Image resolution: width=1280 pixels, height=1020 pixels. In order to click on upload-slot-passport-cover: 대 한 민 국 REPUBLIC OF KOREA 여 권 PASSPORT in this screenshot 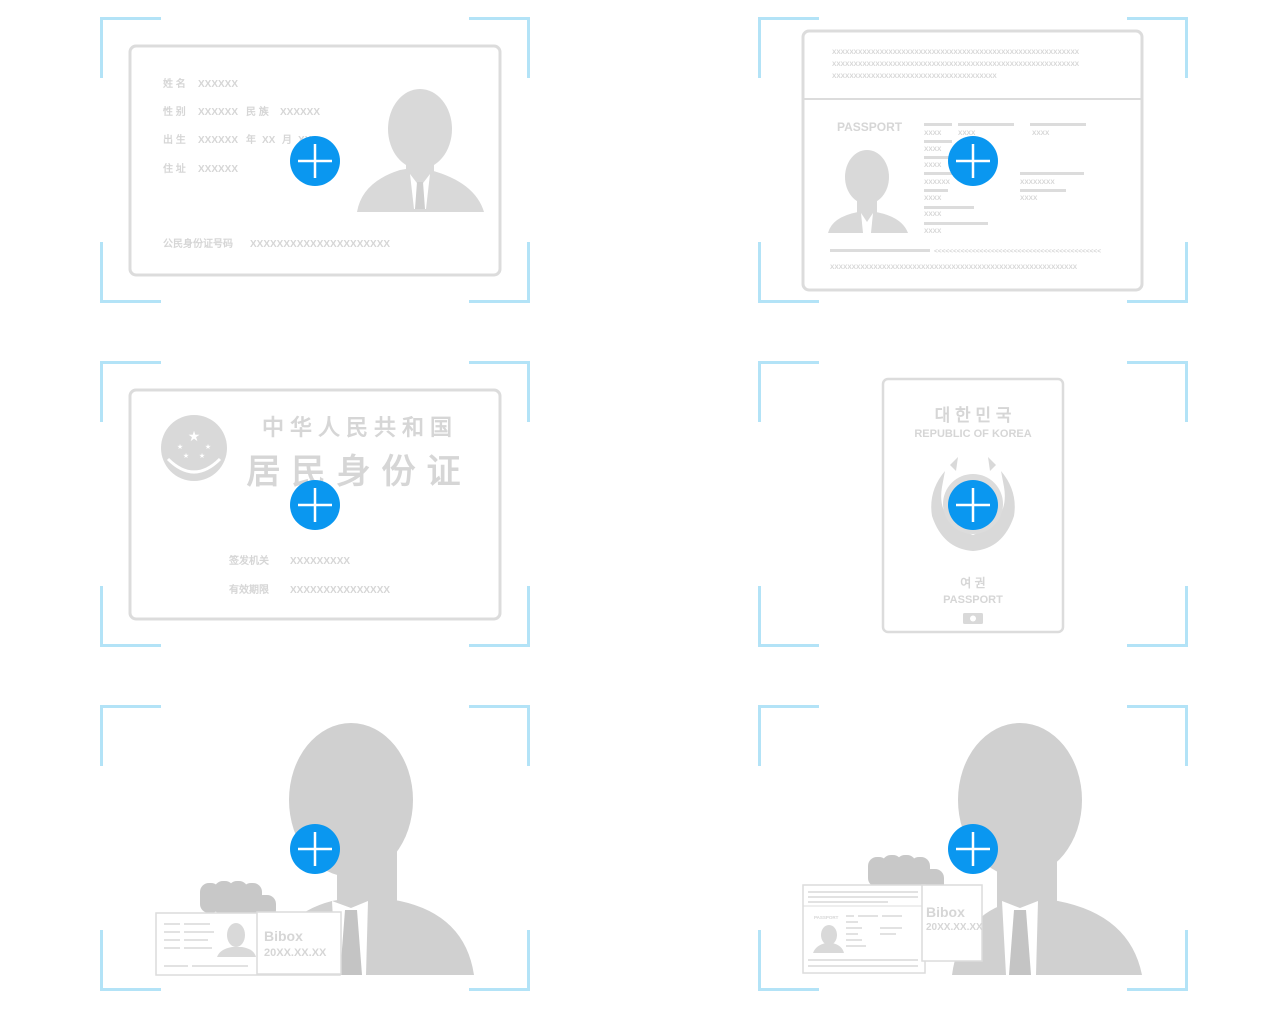, I will do `click(973, 504)`.